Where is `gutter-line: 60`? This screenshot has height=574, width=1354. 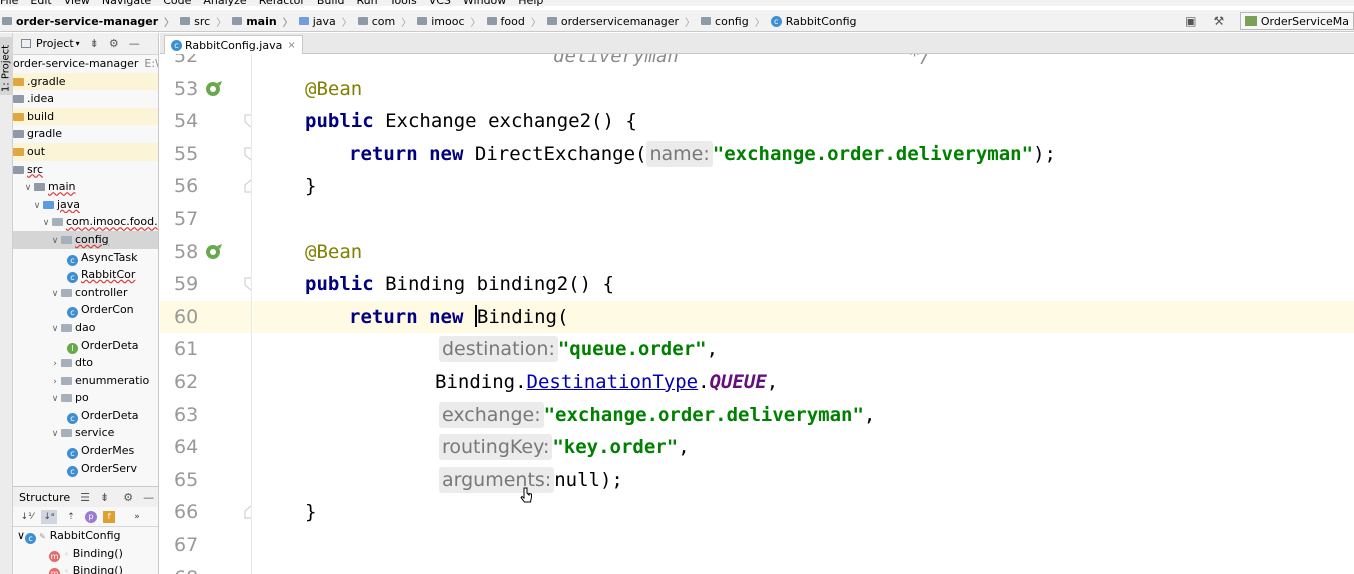
gutter-line: 60 is located at coordinates (205, 317).